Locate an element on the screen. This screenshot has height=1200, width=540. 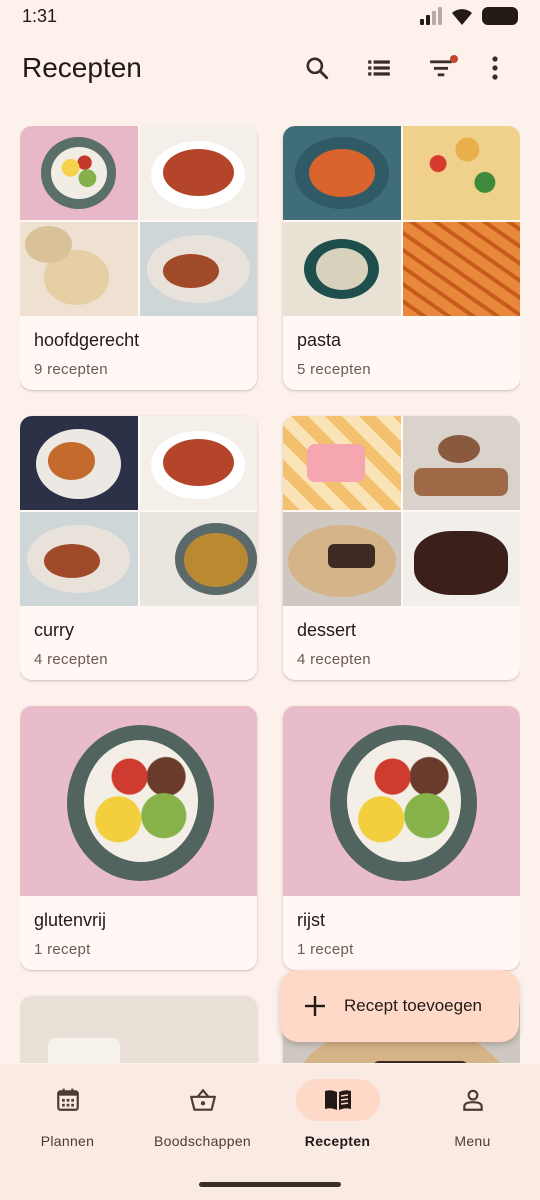
filter-button is located at coordinates (441, 68).